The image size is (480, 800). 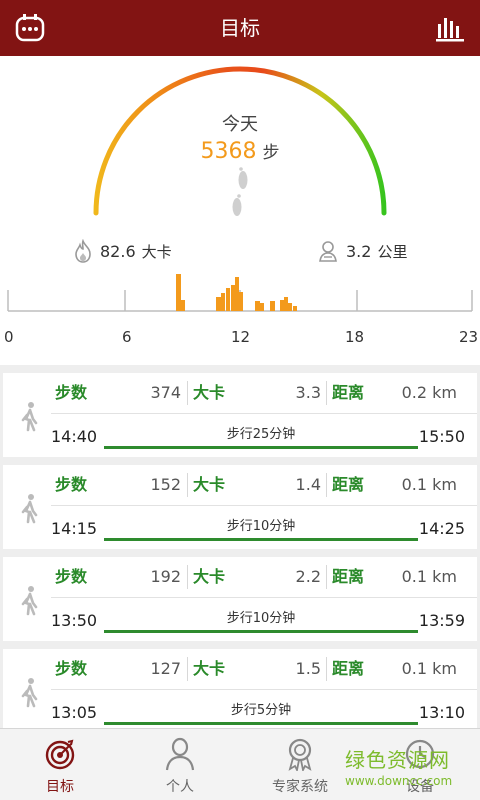 What do you see at coordinates (264, 669) in the screenshot?
I see `record-stats: 步数 127 大卡 1.5 距离 0.1 km` at bounding box center [264, 669].